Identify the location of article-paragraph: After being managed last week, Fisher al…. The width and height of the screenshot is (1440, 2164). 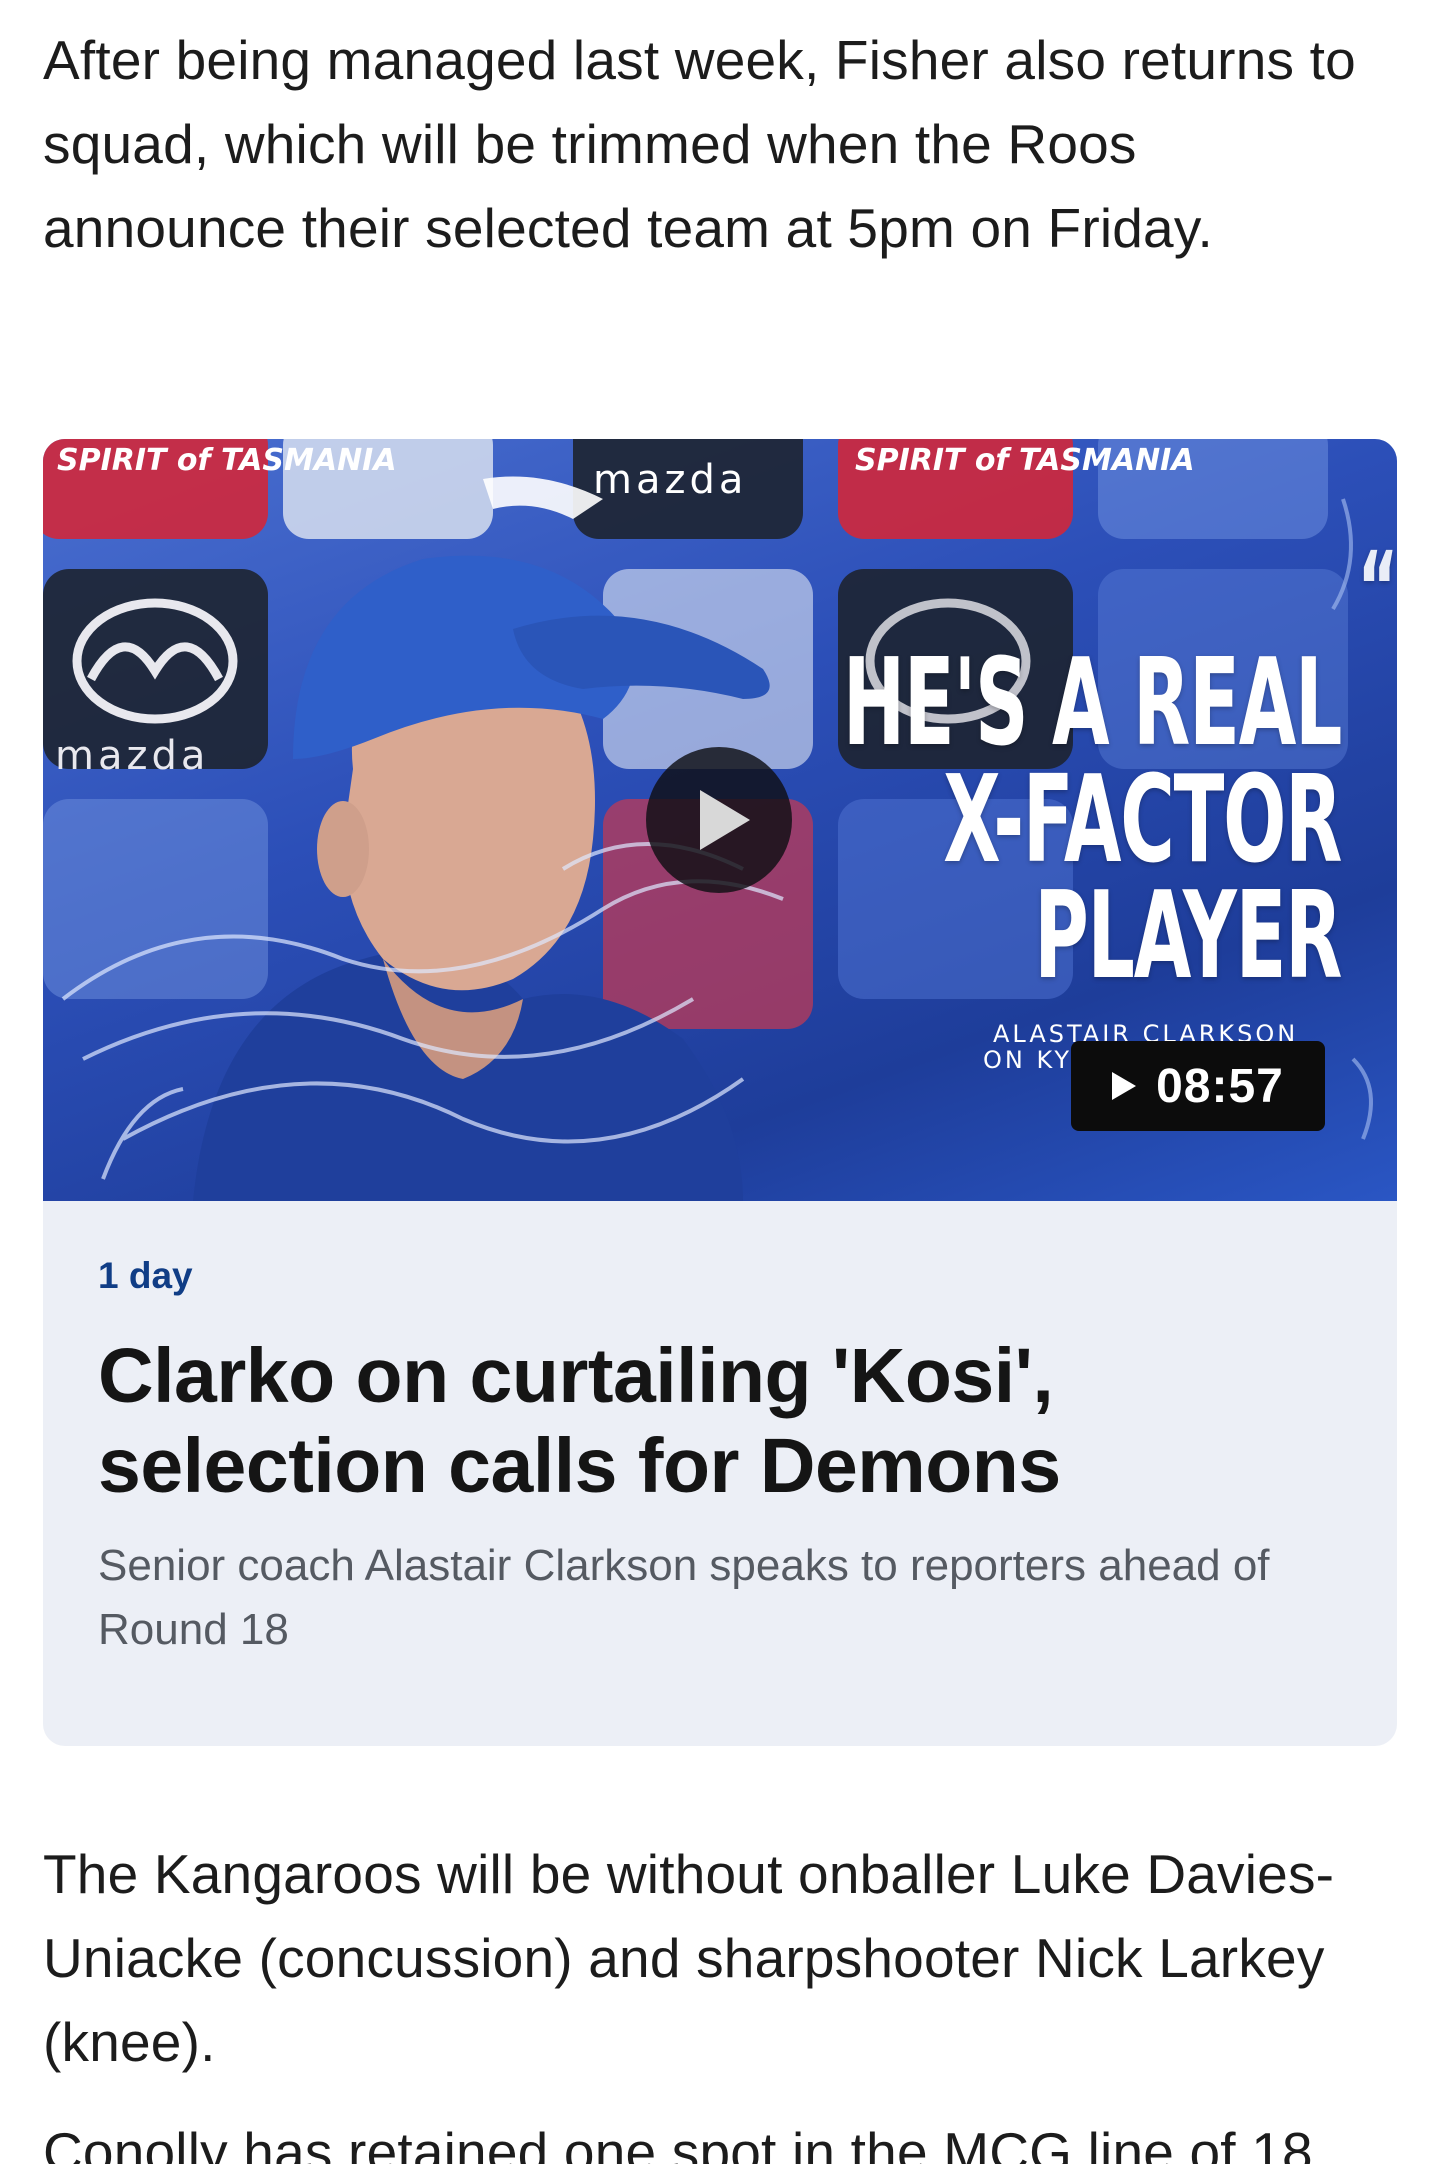
(699, 144).